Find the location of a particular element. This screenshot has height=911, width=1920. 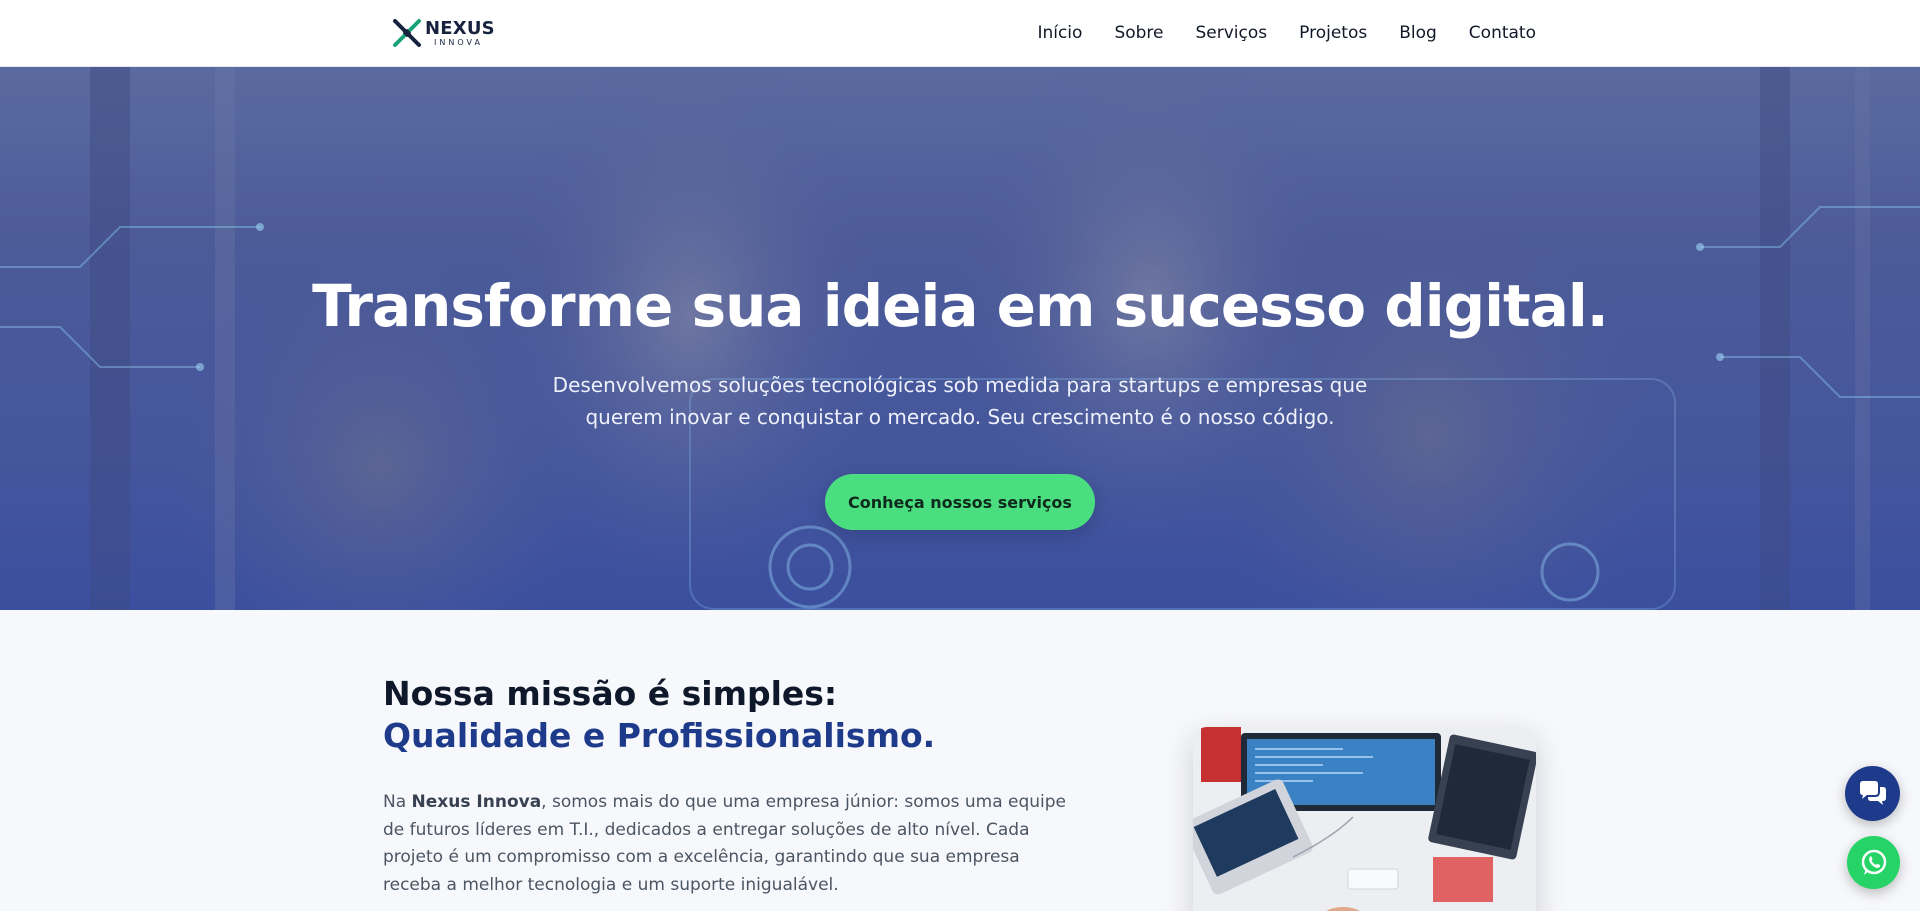

nav-item-blog: Blog is located at coordinates (1418, 33).